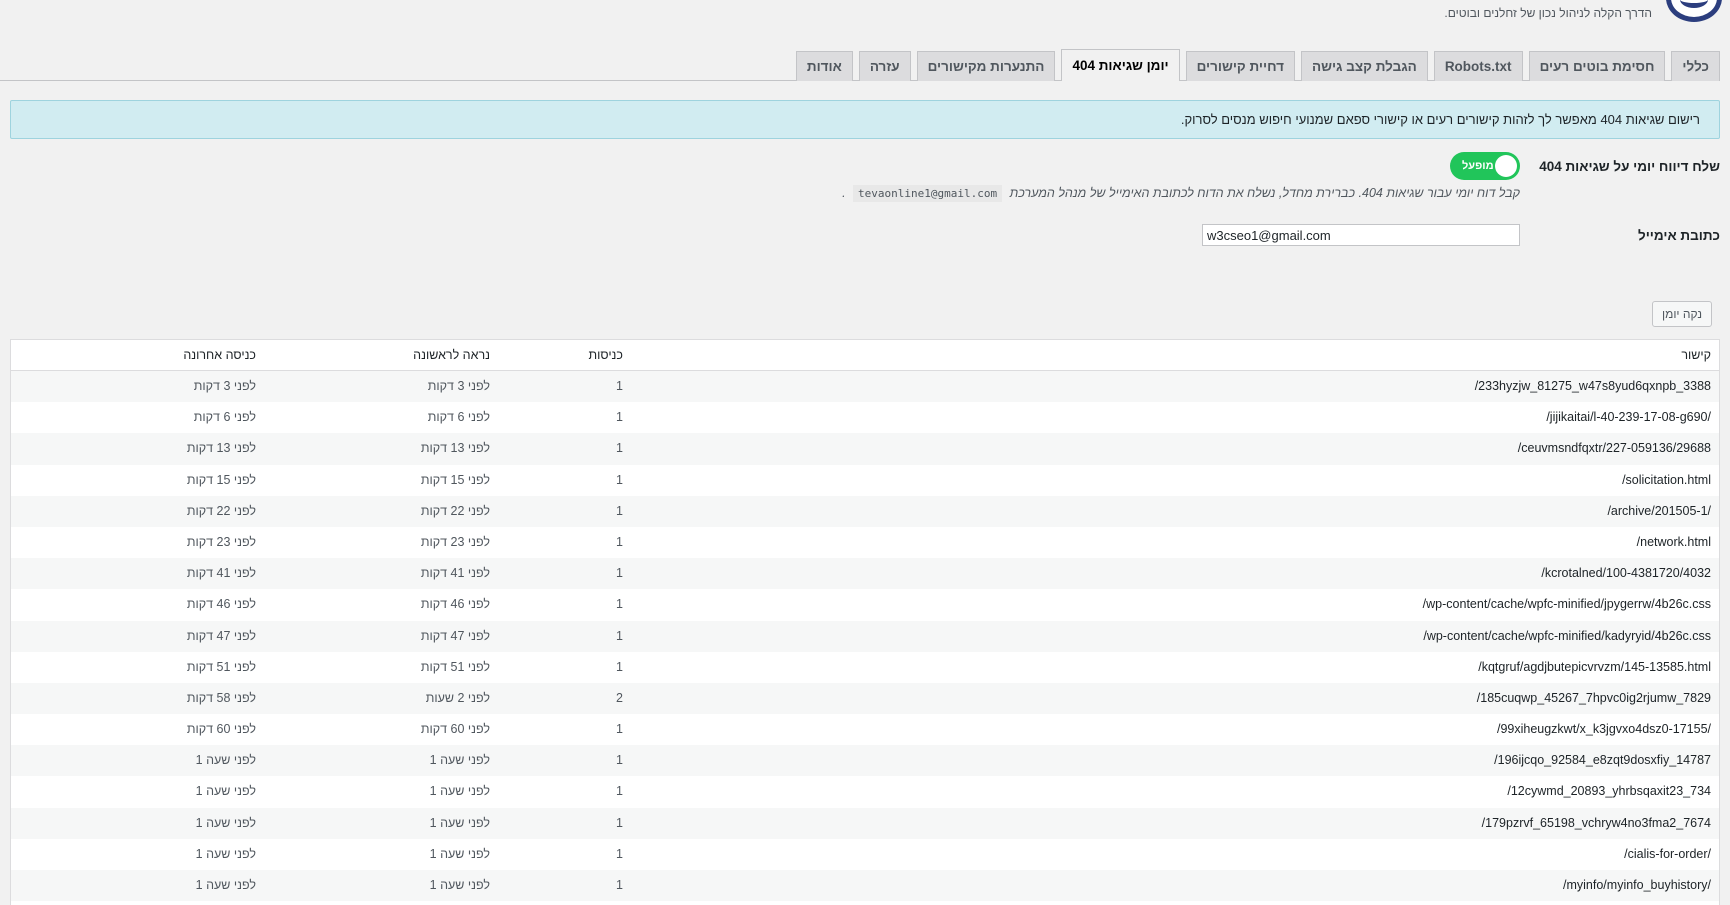  What do you see at coordinates (1593, 697) in the screenshot?
I see `row-link: /185cuqwp_45267_7hpvc0ig2rjumw_7829` at bounding box center [1593, 697].